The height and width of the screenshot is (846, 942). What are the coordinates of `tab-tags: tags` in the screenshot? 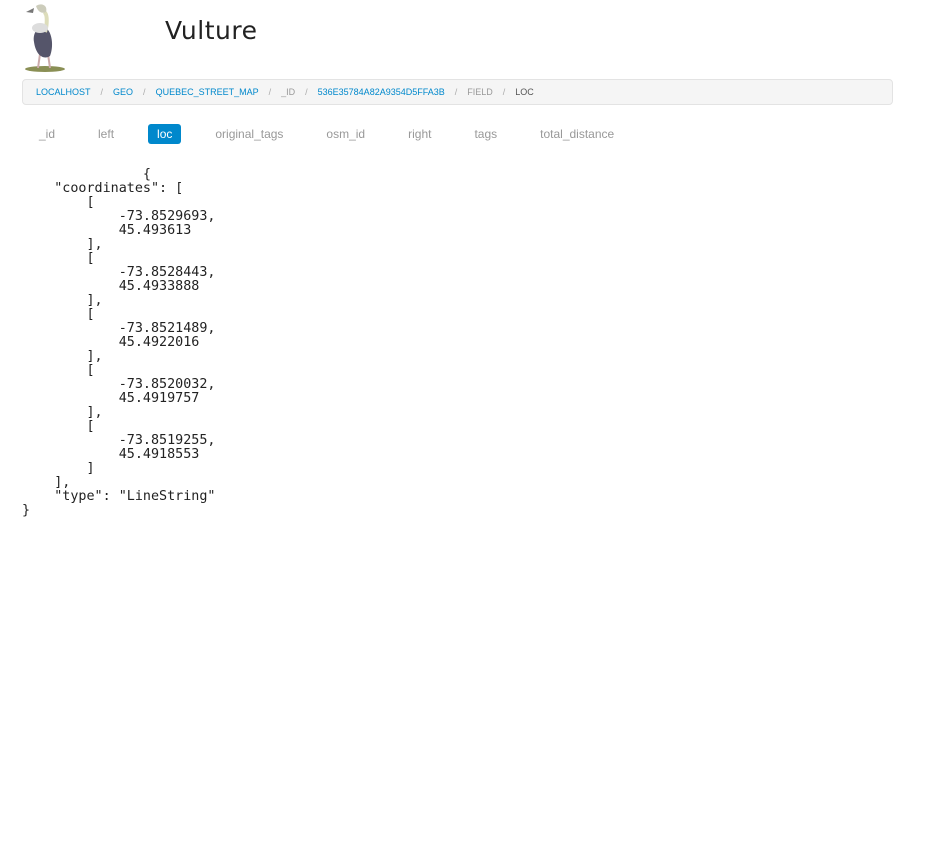 It's located at (485, 134).